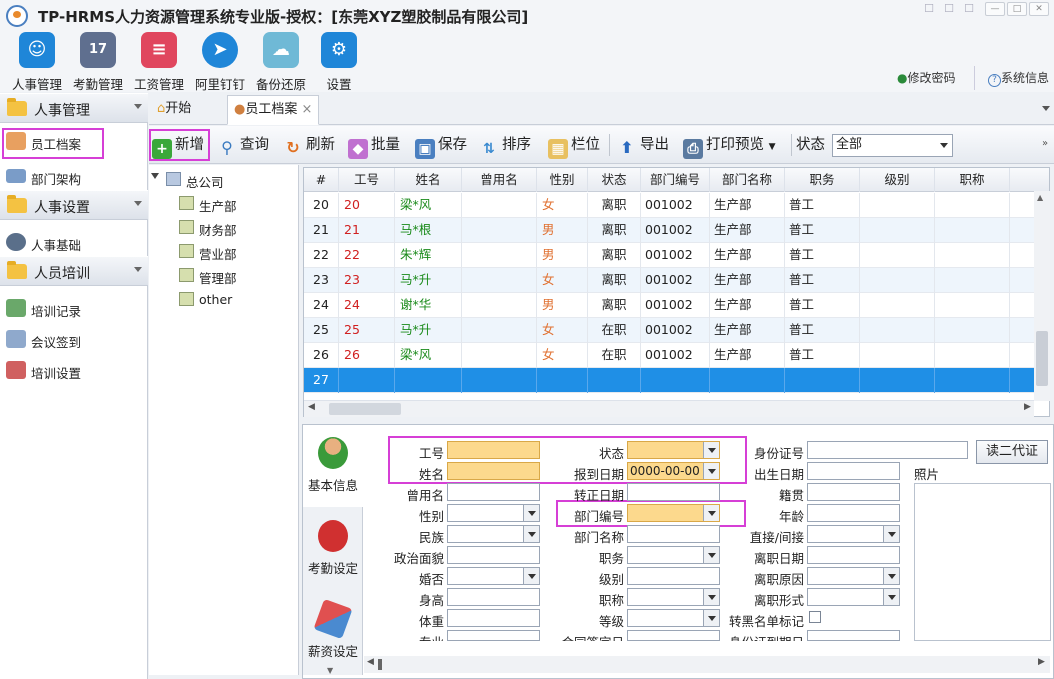  Describe the element at coordinates (333, 632) in the screenshot. I see `detail-tab-salary: 薪资设定` at that location.